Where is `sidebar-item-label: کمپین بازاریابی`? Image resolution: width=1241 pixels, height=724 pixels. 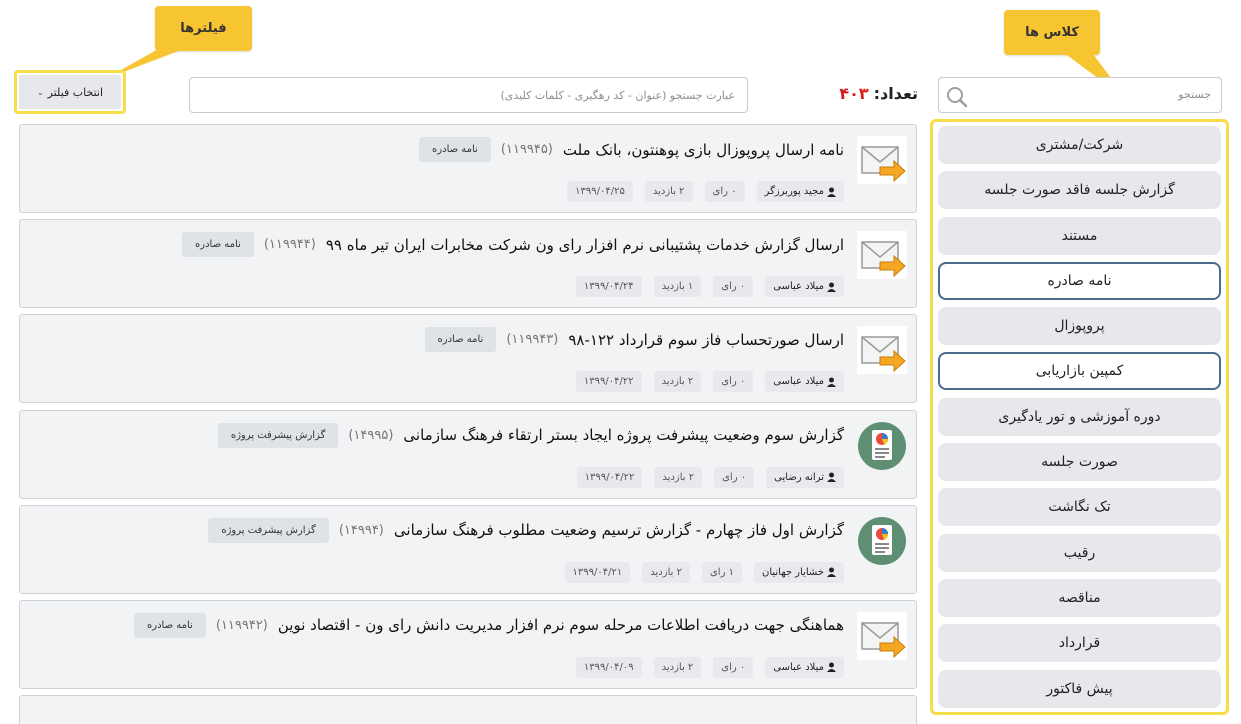 sidebar-item-label: کمپین بازاریابی is located at coordinates (1079, 371).